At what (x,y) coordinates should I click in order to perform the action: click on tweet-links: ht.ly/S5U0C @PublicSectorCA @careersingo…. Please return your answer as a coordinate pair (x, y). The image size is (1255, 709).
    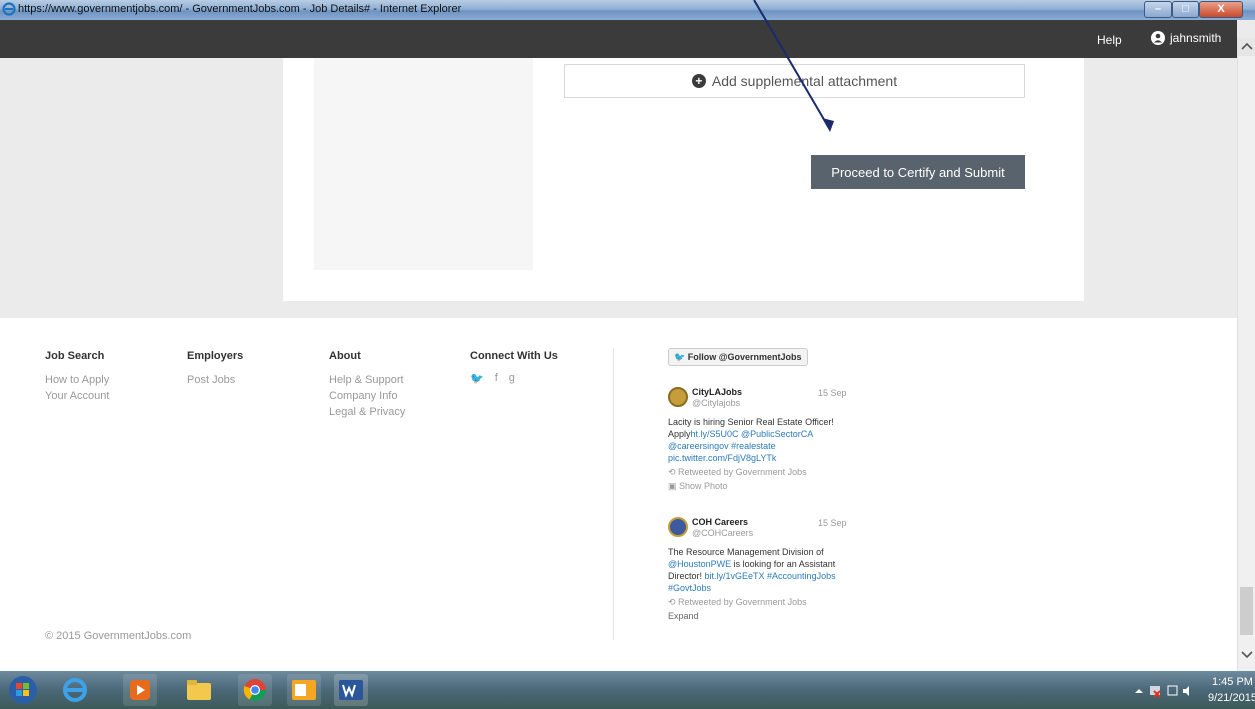
    Looking at the image, I should click on (740, 446).